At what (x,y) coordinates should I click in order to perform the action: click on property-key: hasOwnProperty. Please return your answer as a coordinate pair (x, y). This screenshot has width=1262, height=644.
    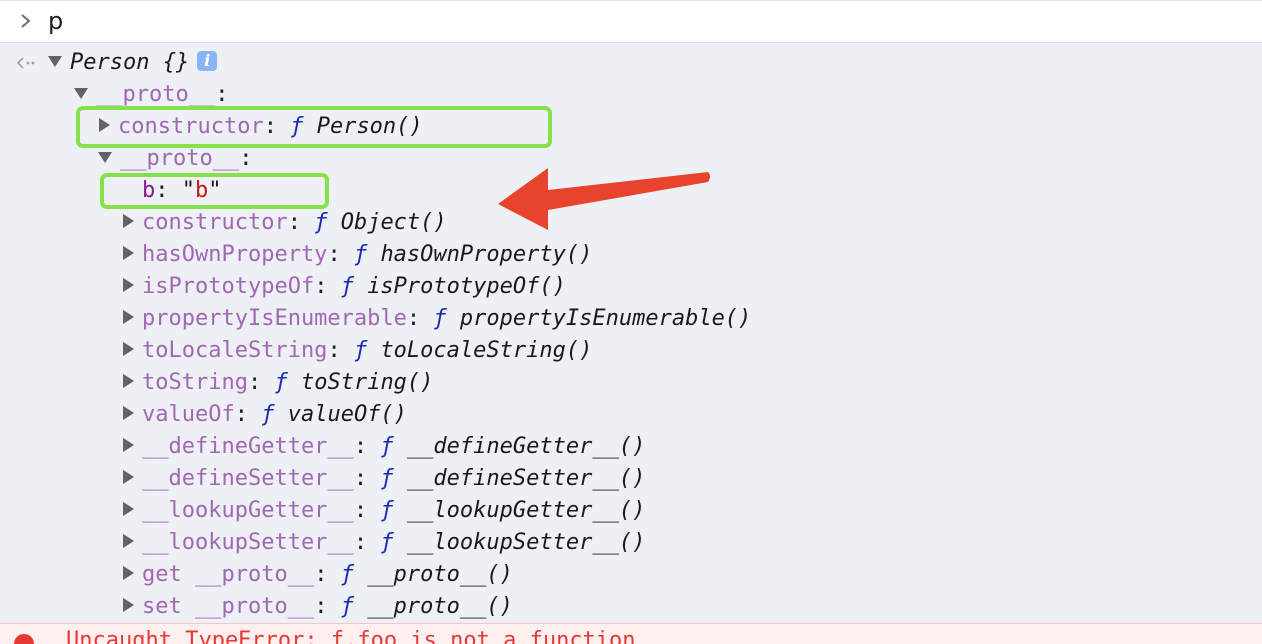
    Looking at the image, I should click on (235, 254).